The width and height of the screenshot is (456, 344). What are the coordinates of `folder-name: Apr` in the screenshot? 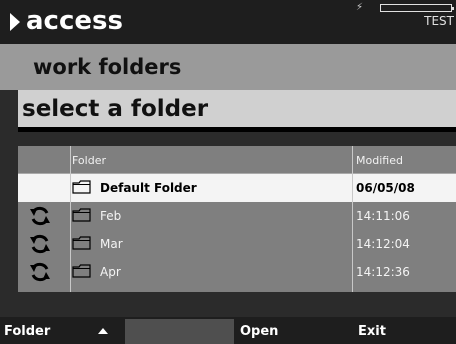 It's located at (110, 272).